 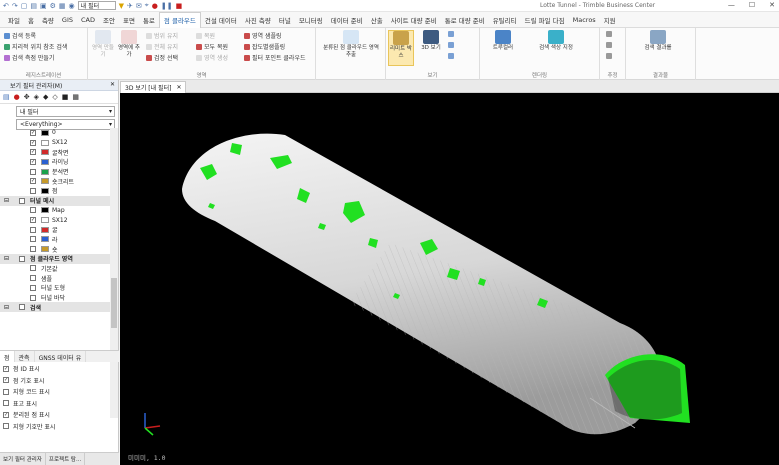 I want to click on measure-icon: ⌖, so click(x=147, y=5).